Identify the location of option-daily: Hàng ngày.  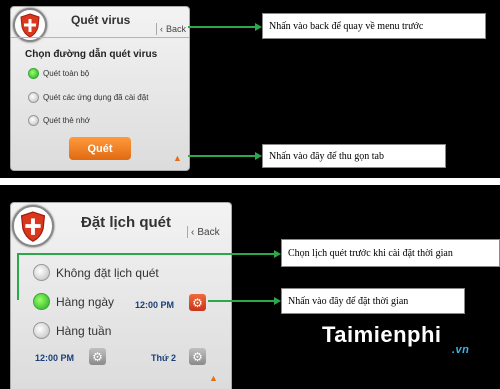
(73, 301).